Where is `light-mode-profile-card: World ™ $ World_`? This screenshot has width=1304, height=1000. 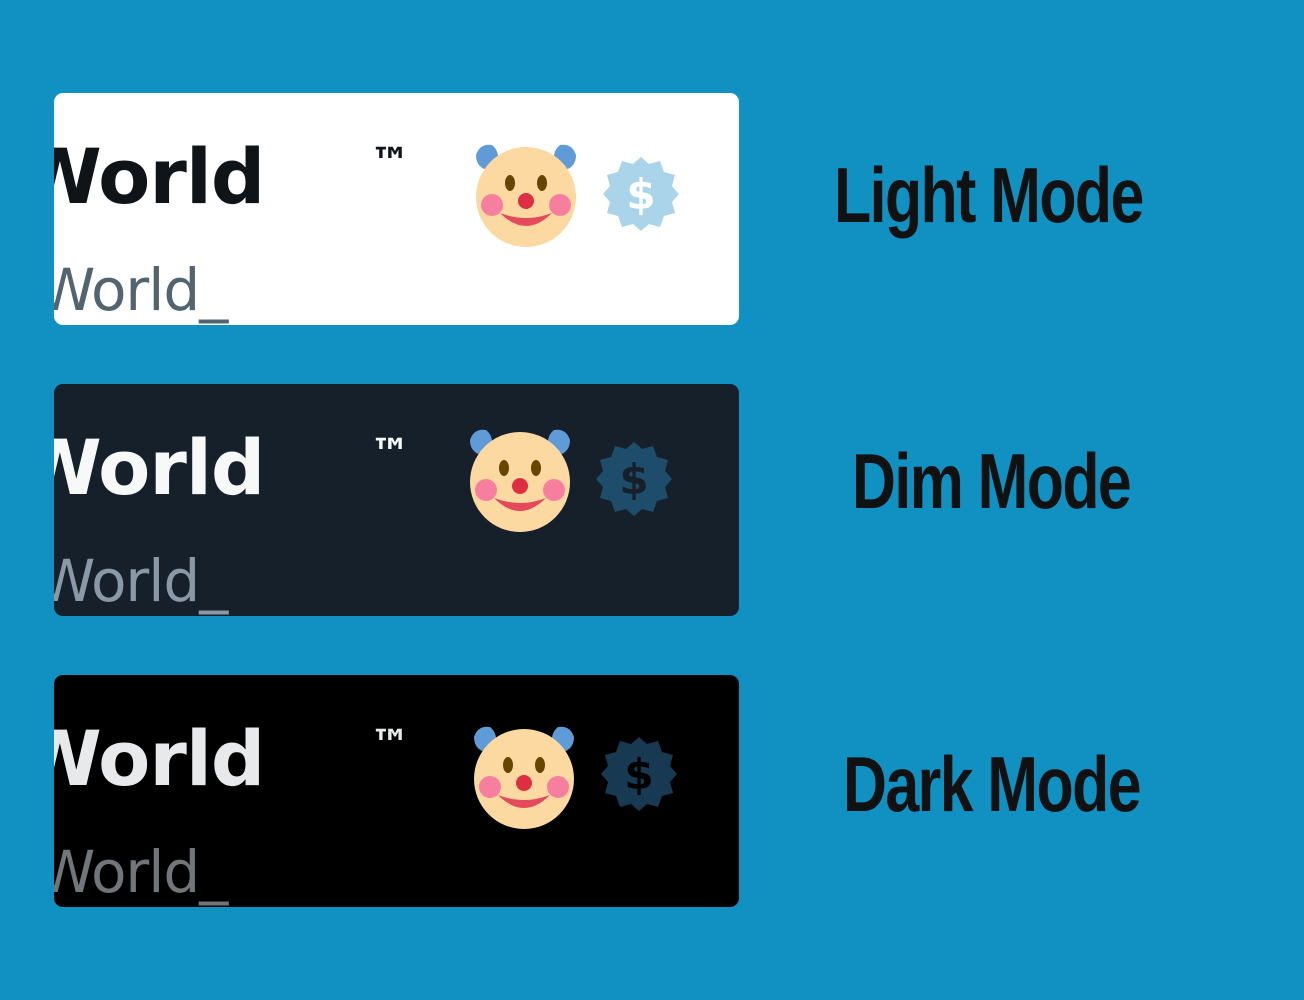
light-mode-profile-card: World ™ $ World_ is located at coordinates (396, 209).